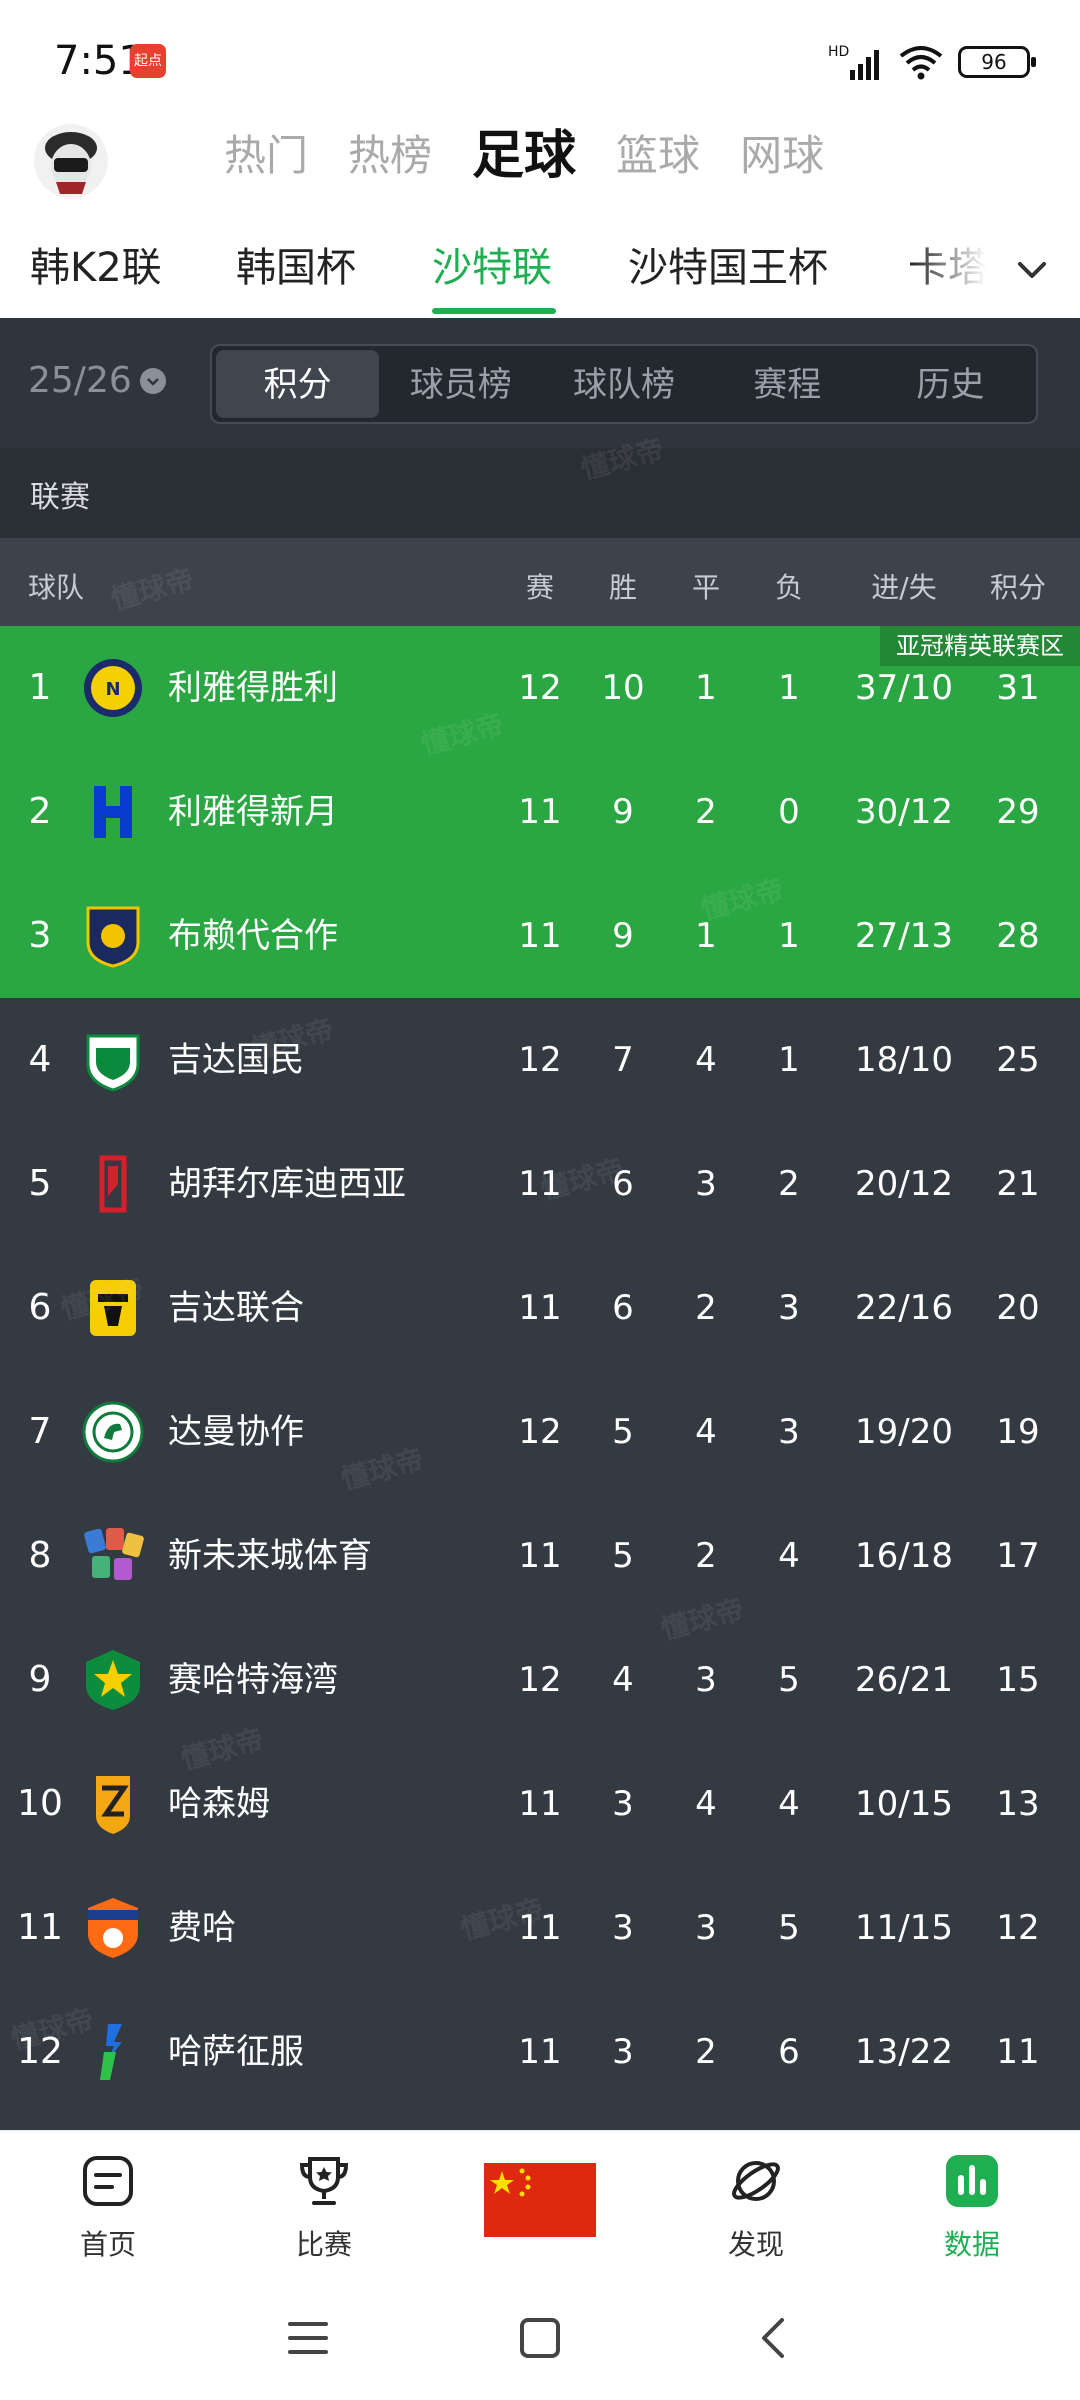 The image size is (1080, 2400). I want to click on points: 11, so click(1018, 2052).